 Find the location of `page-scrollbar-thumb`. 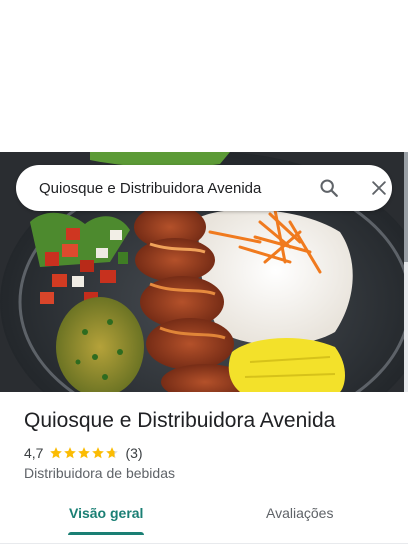

page-scrollbar-thumb is located at coordinates (406, 207).